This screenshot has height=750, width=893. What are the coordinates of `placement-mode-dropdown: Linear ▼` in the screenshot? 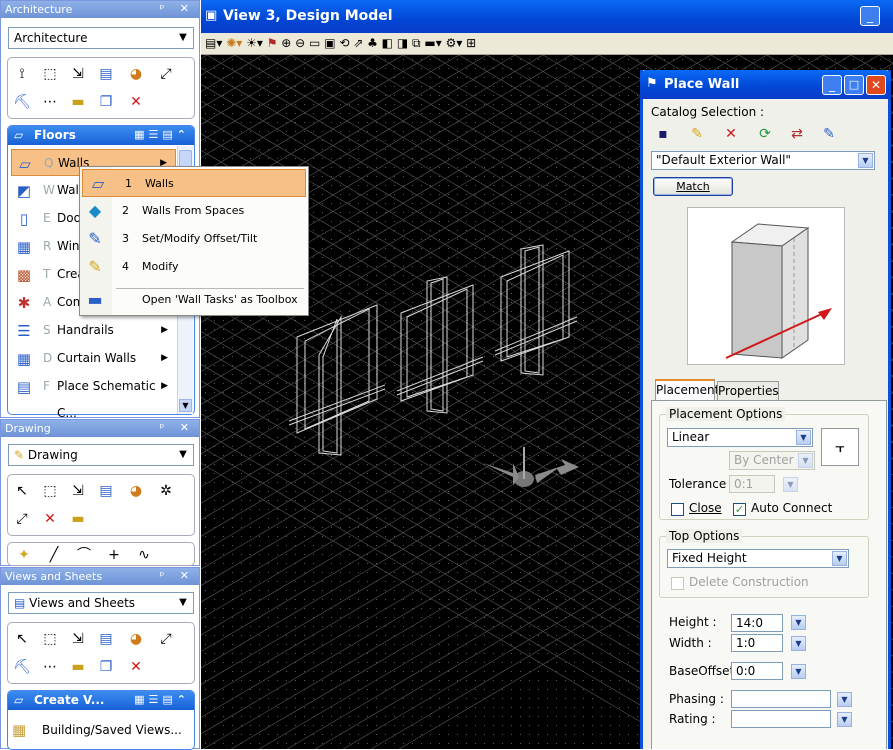 It's located at (740, 437).